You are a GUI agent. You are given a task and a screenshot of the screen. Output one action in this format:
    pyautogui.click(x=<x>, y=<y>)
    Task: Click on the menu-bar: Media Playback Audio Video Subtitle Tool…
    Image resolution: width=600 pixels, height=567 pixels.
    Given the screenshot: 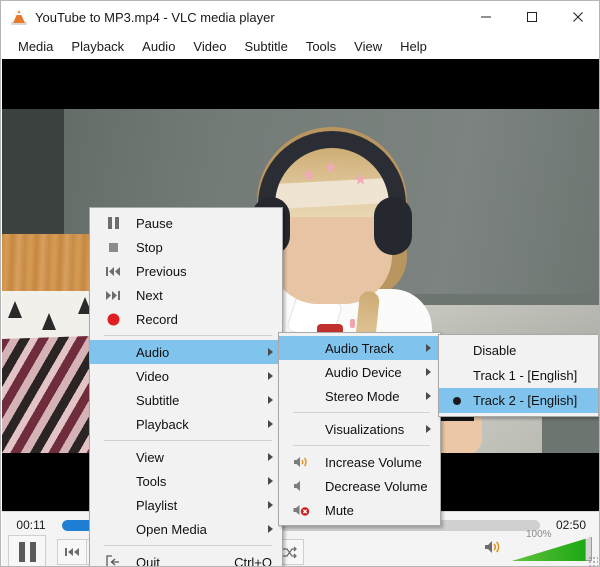 What is the action you would take?
    pyautogui.click(x=300, y=46)
    